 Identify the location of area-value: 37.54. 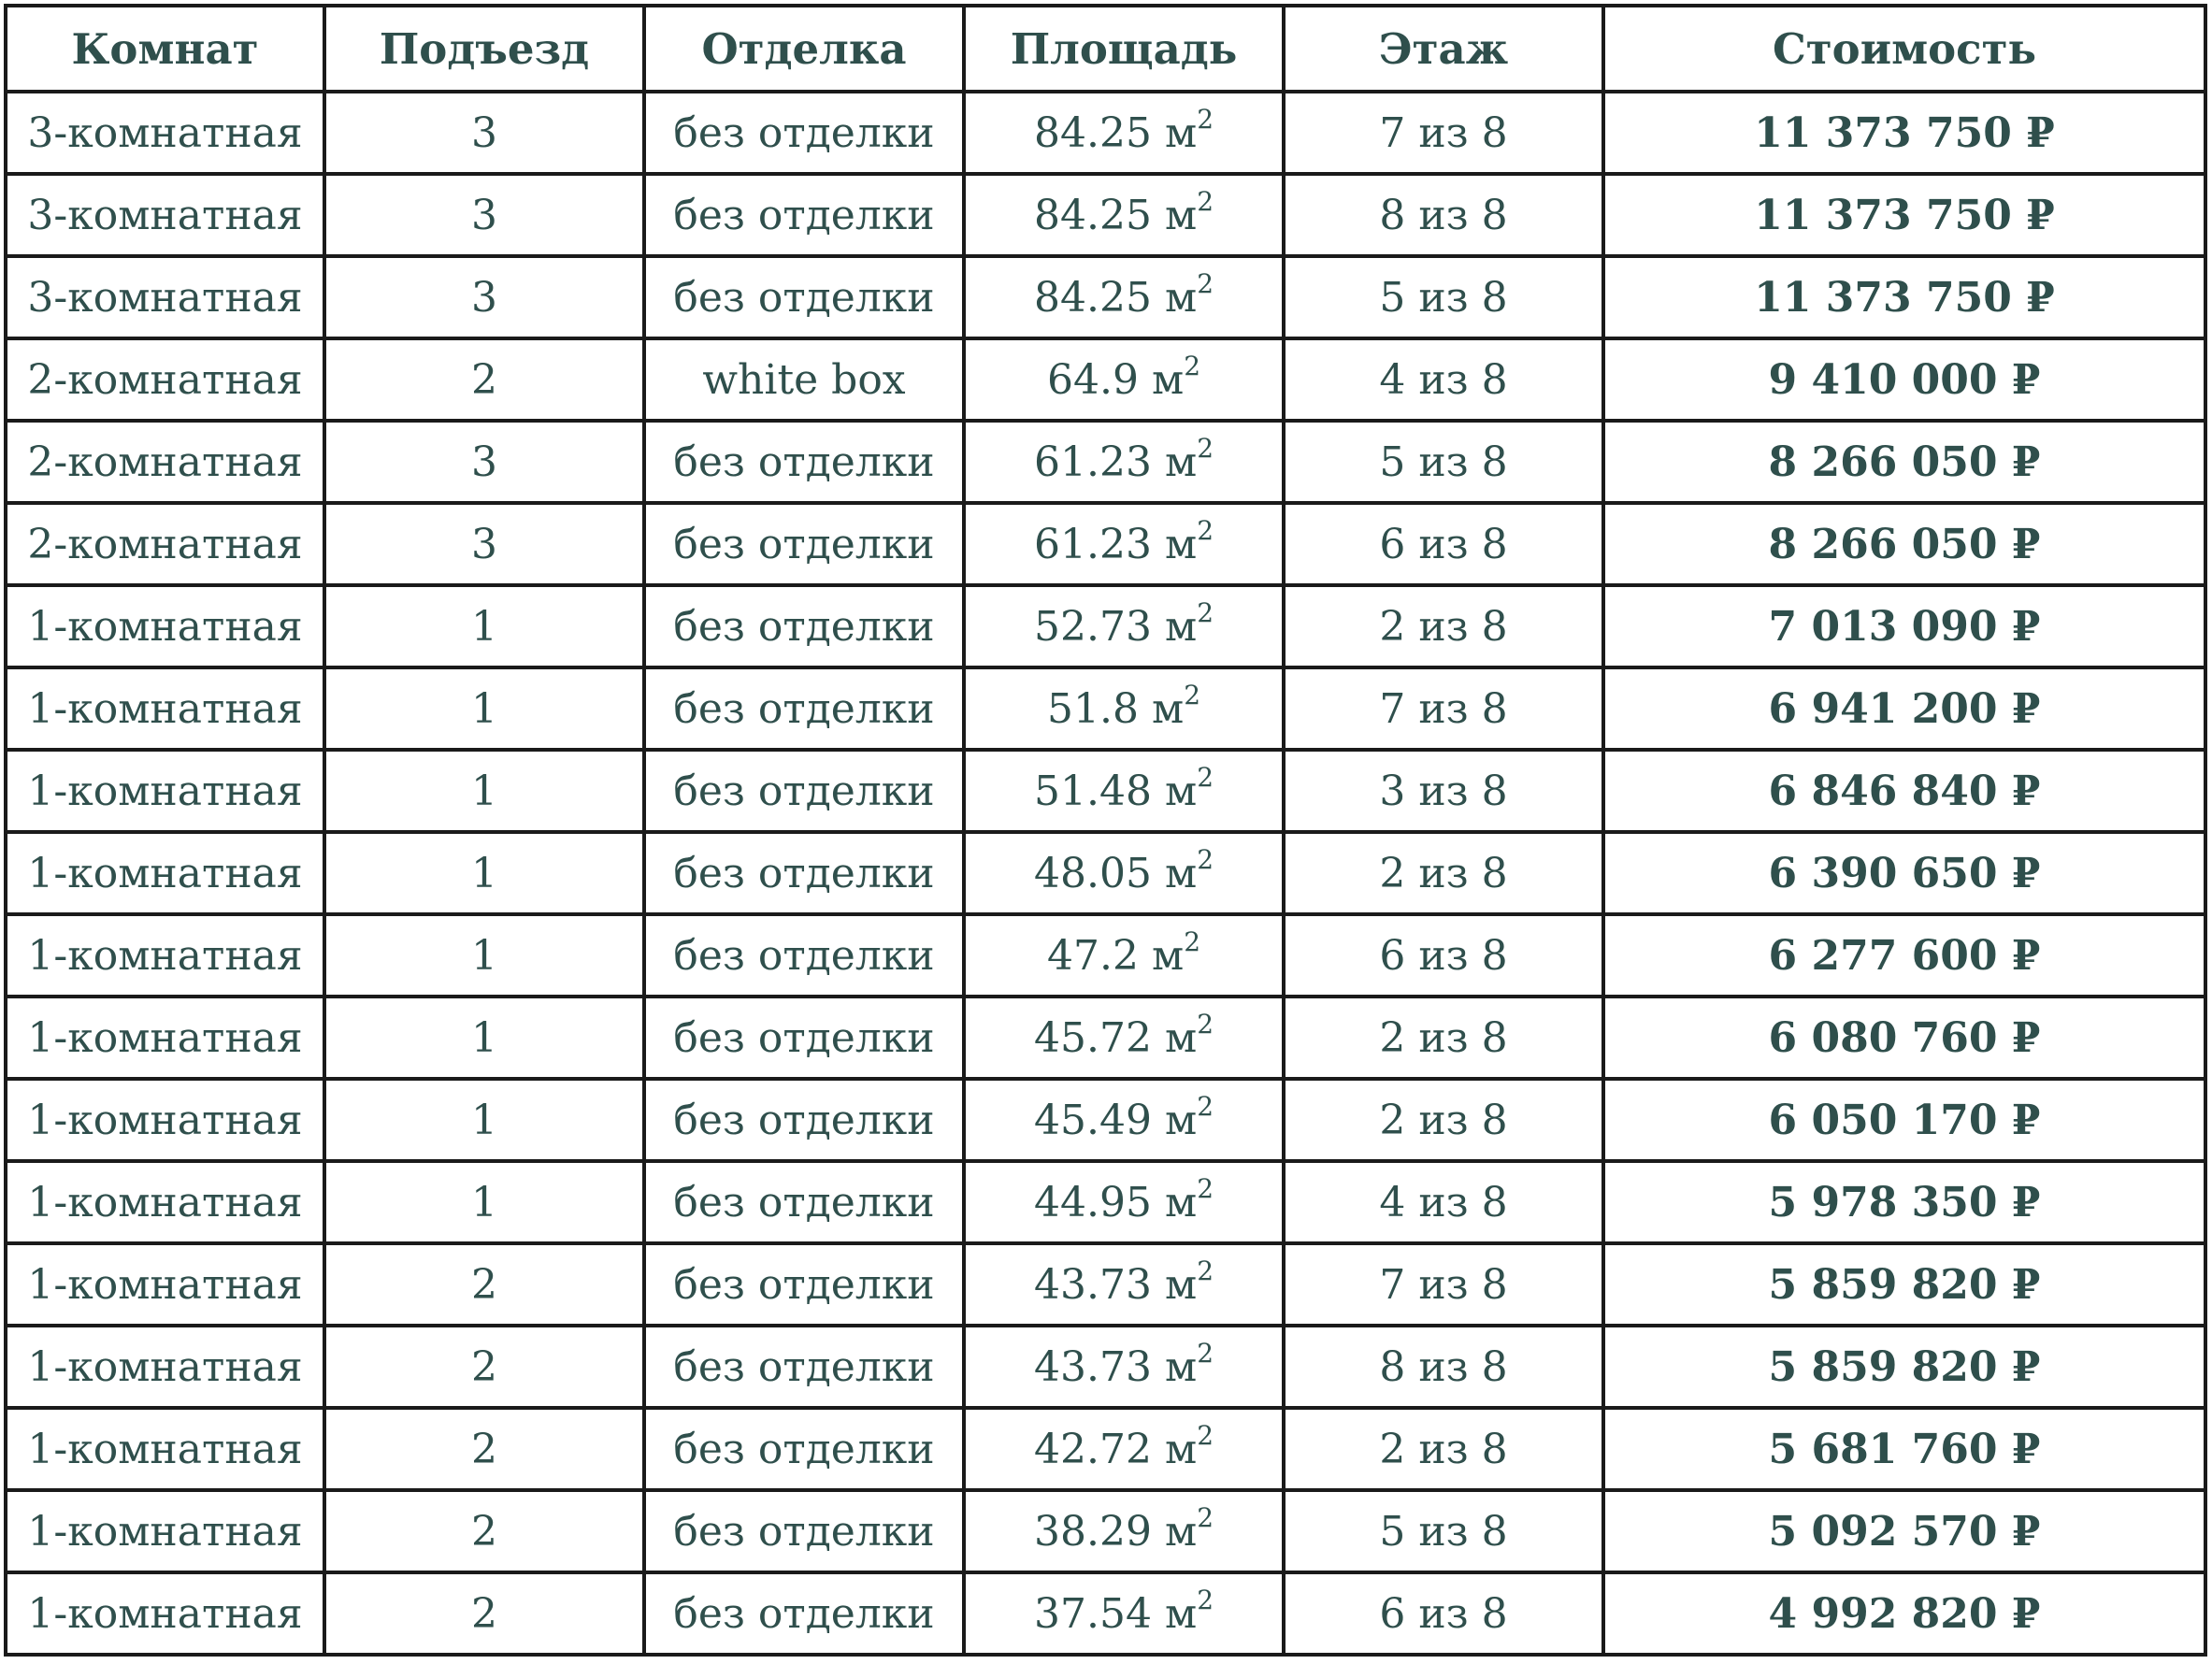
(1092, 1614).